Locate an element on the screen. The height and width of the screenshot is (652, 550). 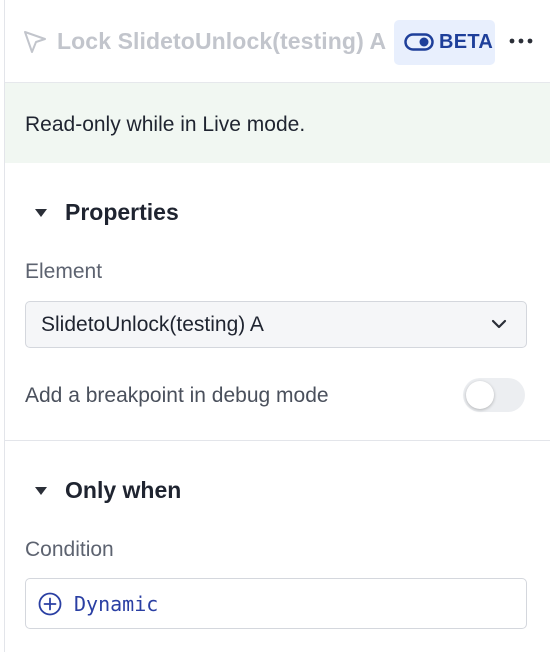
beta-toggle-button: BETA is located at coordinates (444, 42).